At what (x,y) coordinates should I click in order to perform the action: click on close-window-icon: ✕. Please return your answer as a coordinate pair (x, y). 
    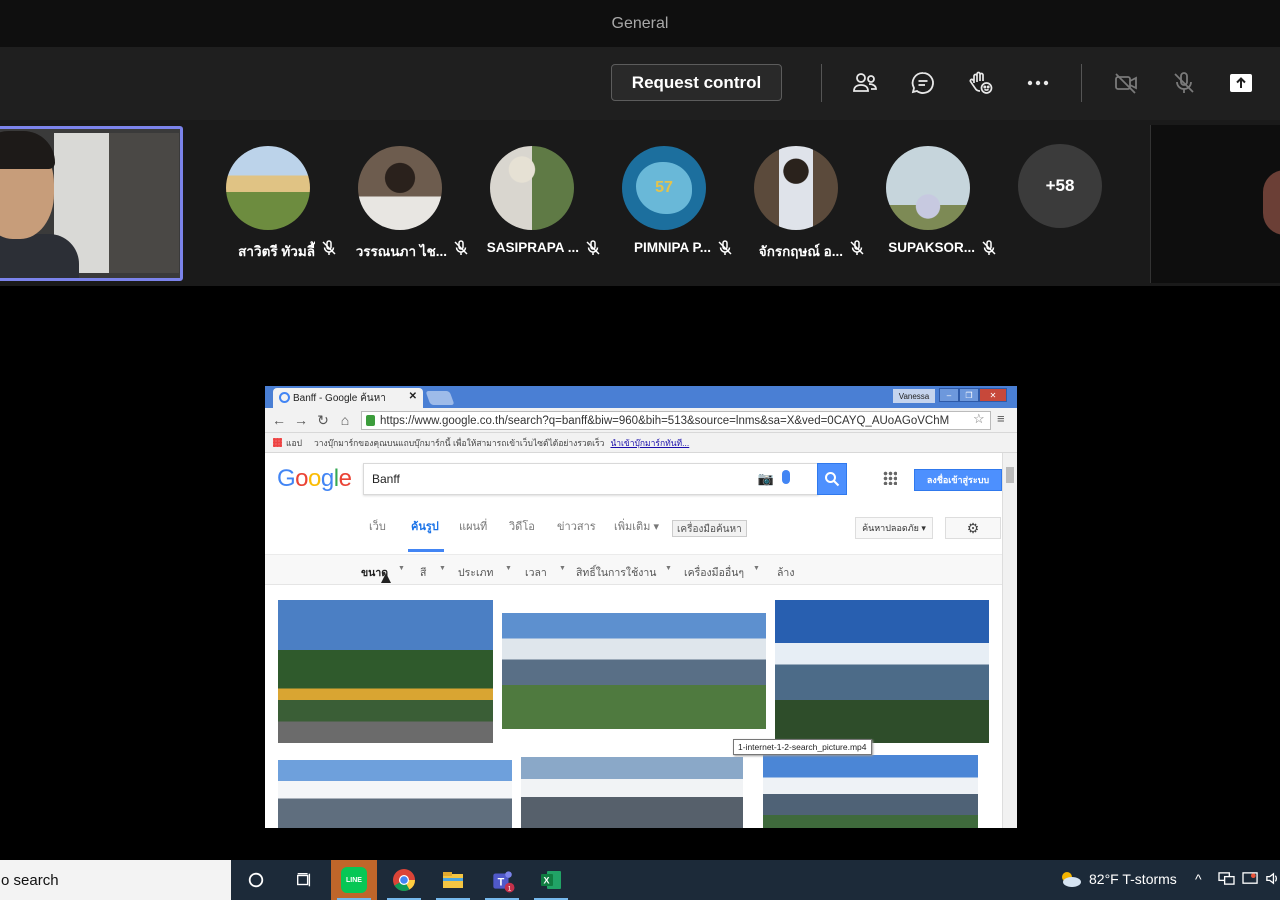
    Looking at the image, I should click on (993, 395).